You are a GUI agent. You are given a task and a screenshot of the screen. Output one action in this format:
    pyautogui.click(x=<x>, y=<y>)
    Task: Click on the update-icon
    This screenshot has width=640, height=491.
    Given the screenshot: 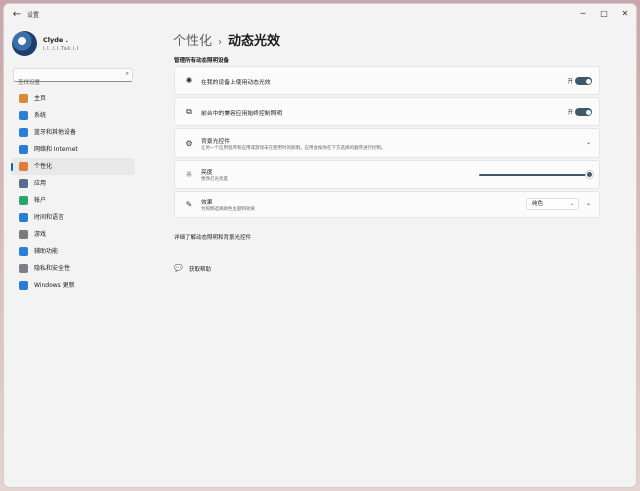 What is the action you would take?
    pyautogui.click(x=23, y=285)
    